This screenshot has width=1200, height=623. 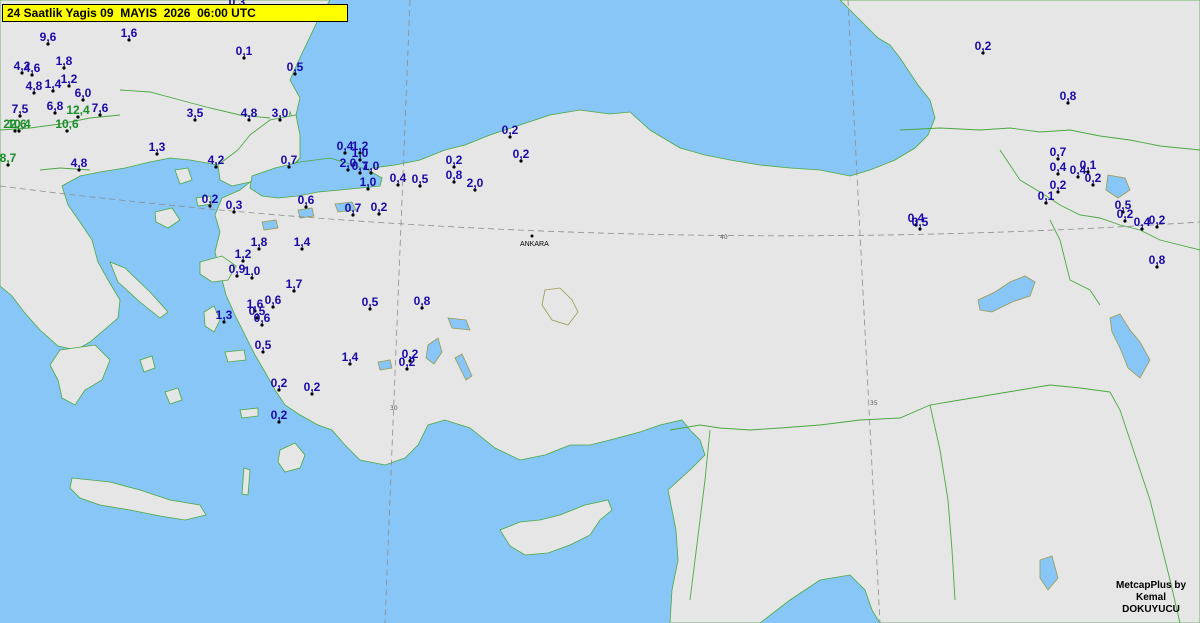 What do you see at coordinates (100, 108) in the screenshot?
I see `precipitation-value: 7,6` at bounding box center [100, 108].